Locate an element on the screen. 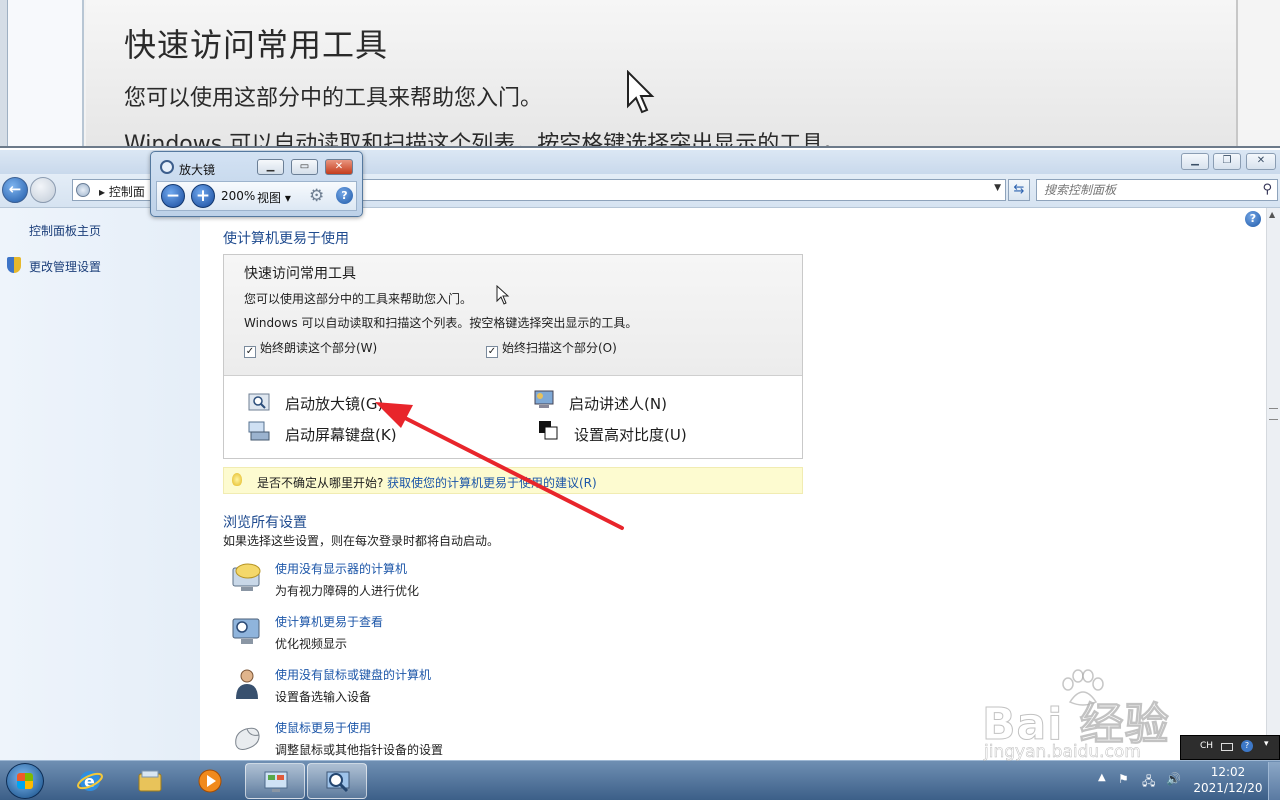  maximize-button: ❐ is located at coordinates (1227, 161).